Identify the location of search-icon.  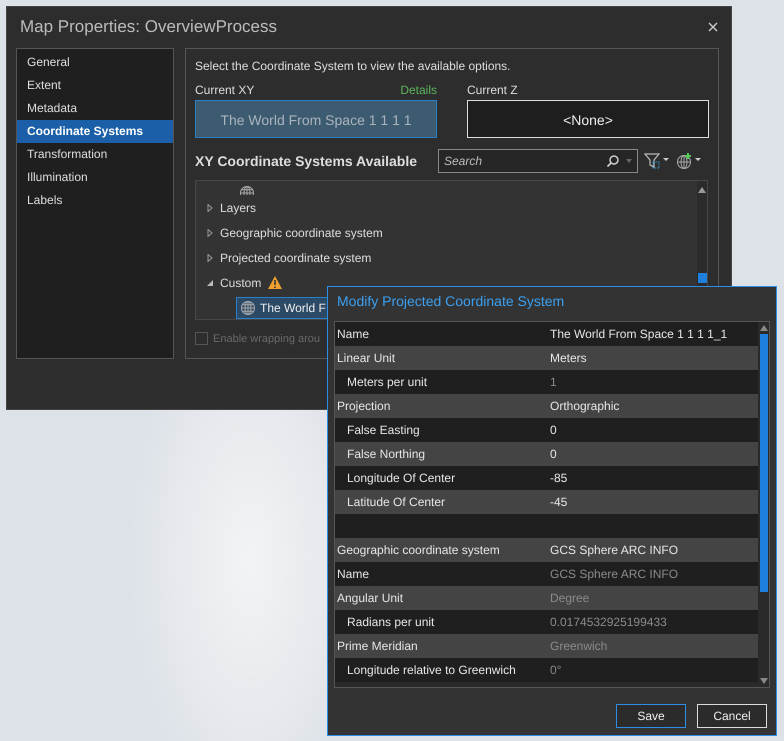
(613, 161).